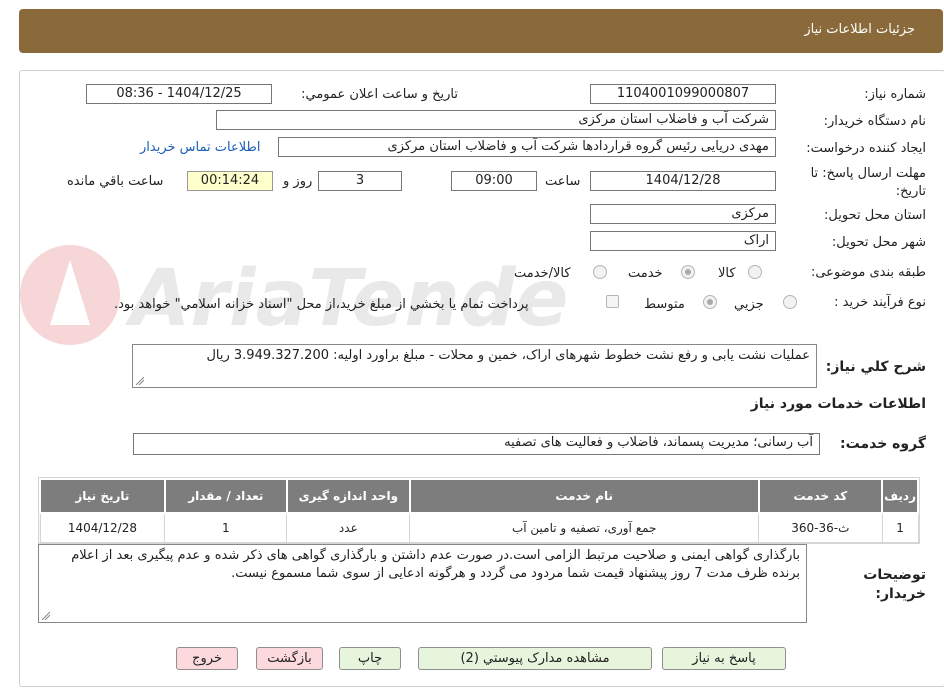 Image resolution: width=944 pixels, height=691 pixels. What do you see at coordinates (563, 181) in the screenshot?
I see `time-label: ساعت` at bounding box center [563, 181].